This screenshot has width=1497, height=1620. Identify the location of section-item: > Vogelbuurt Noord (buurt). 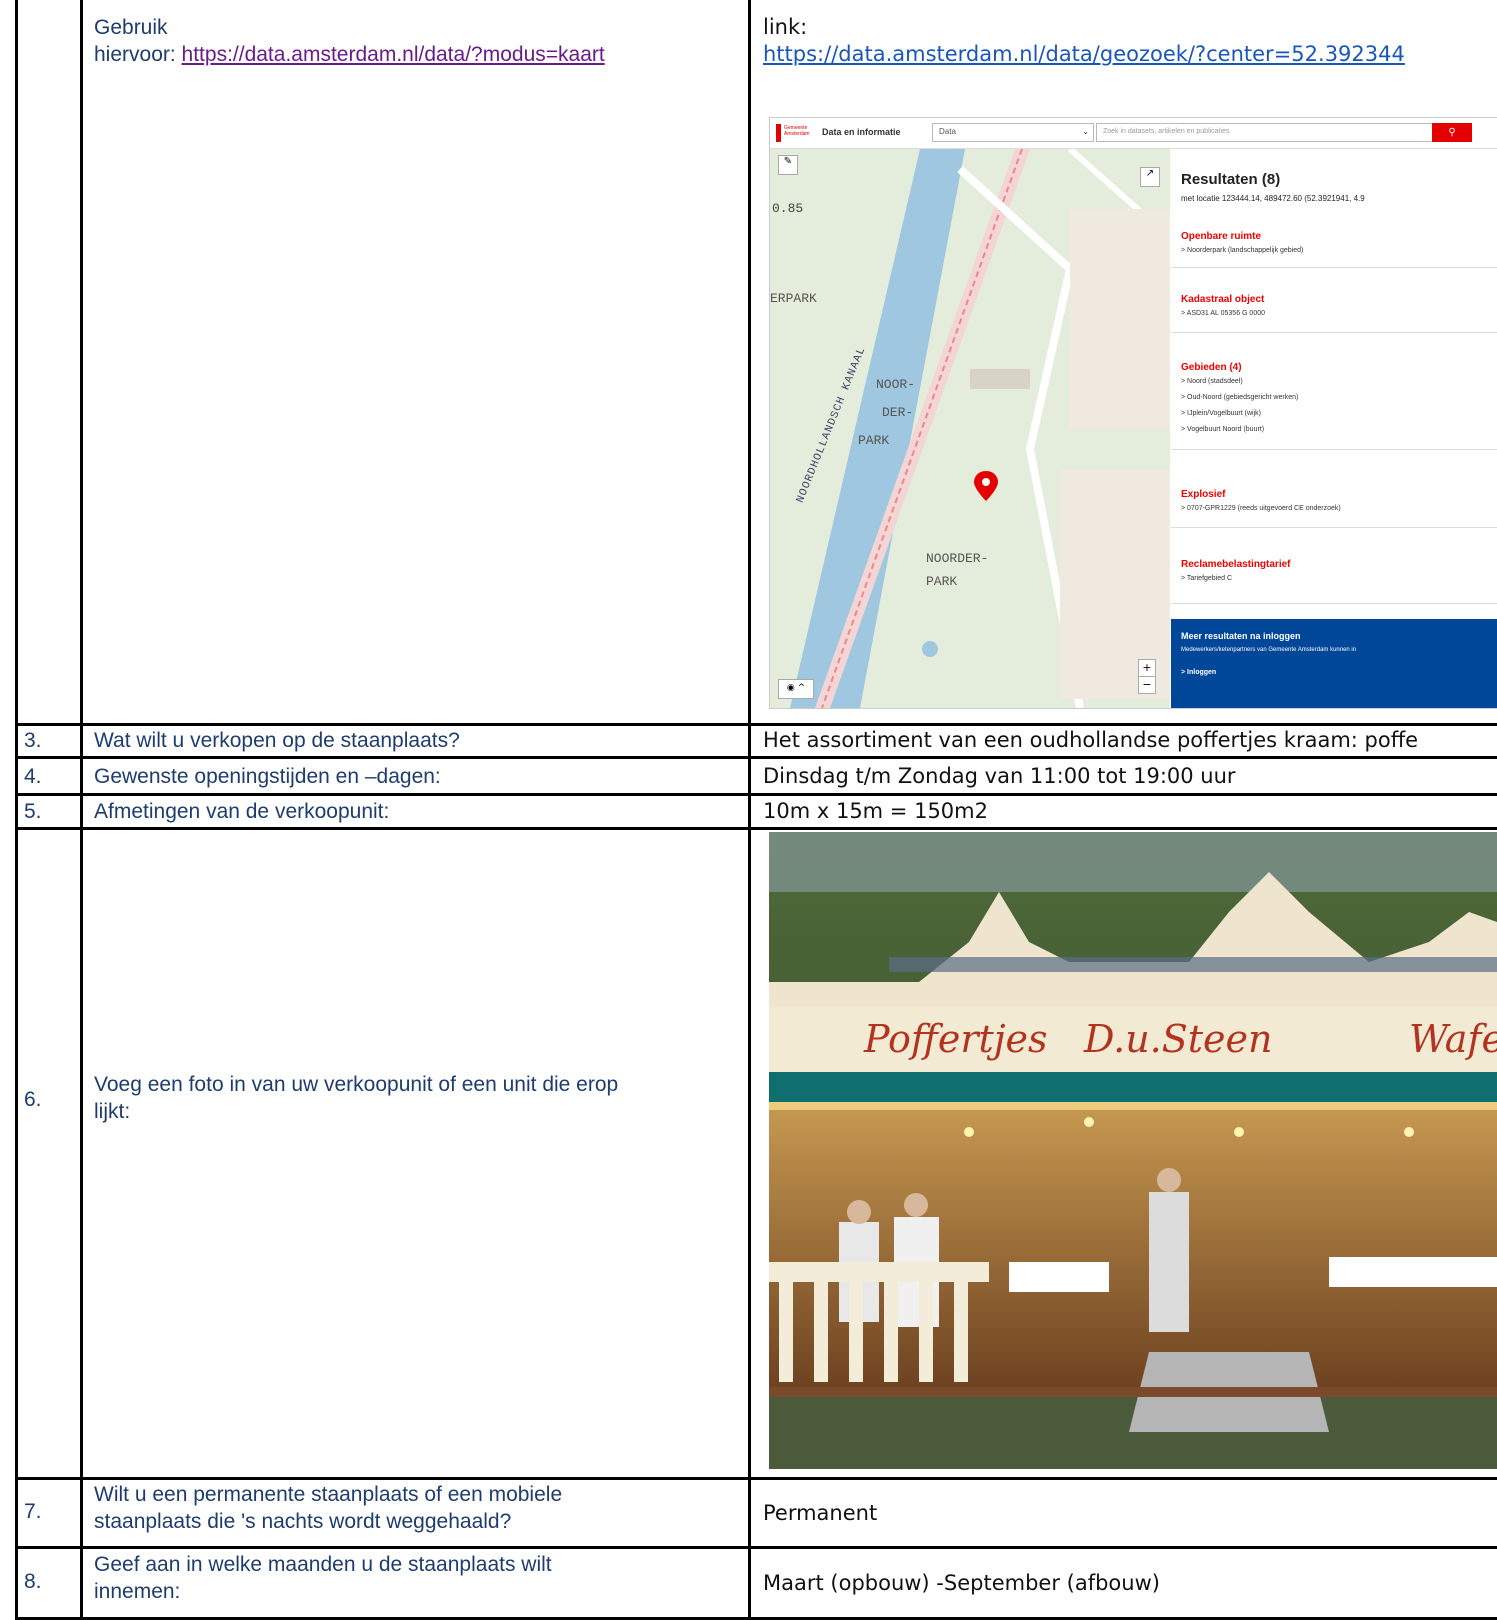
(1222, 429).